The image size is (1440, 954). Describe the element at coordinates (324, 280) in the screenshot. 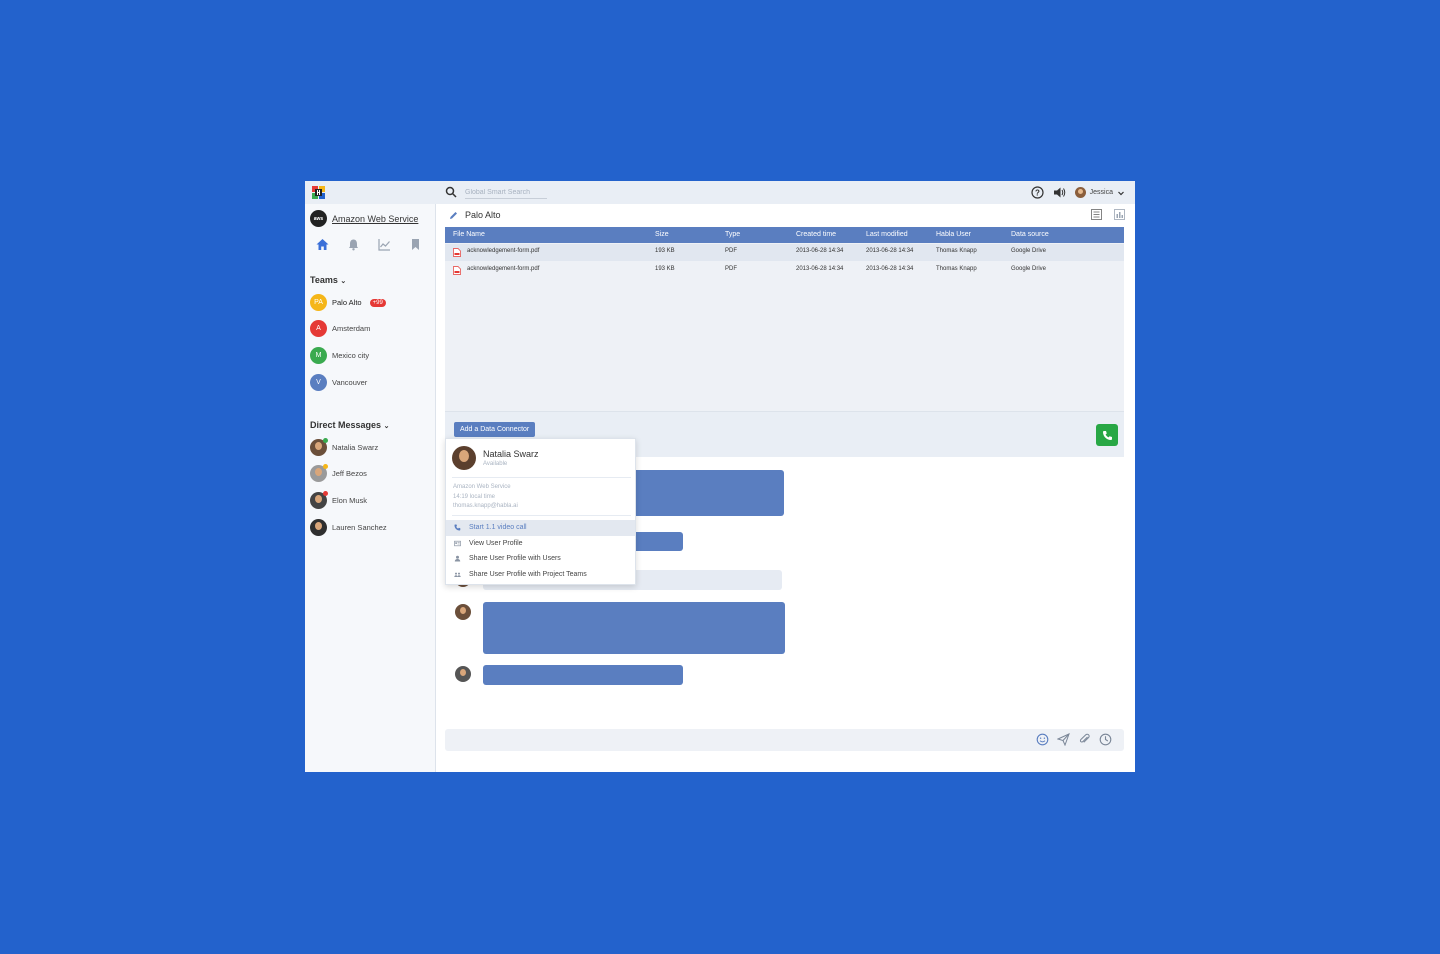

I see `teams-title: Teams` at that location.